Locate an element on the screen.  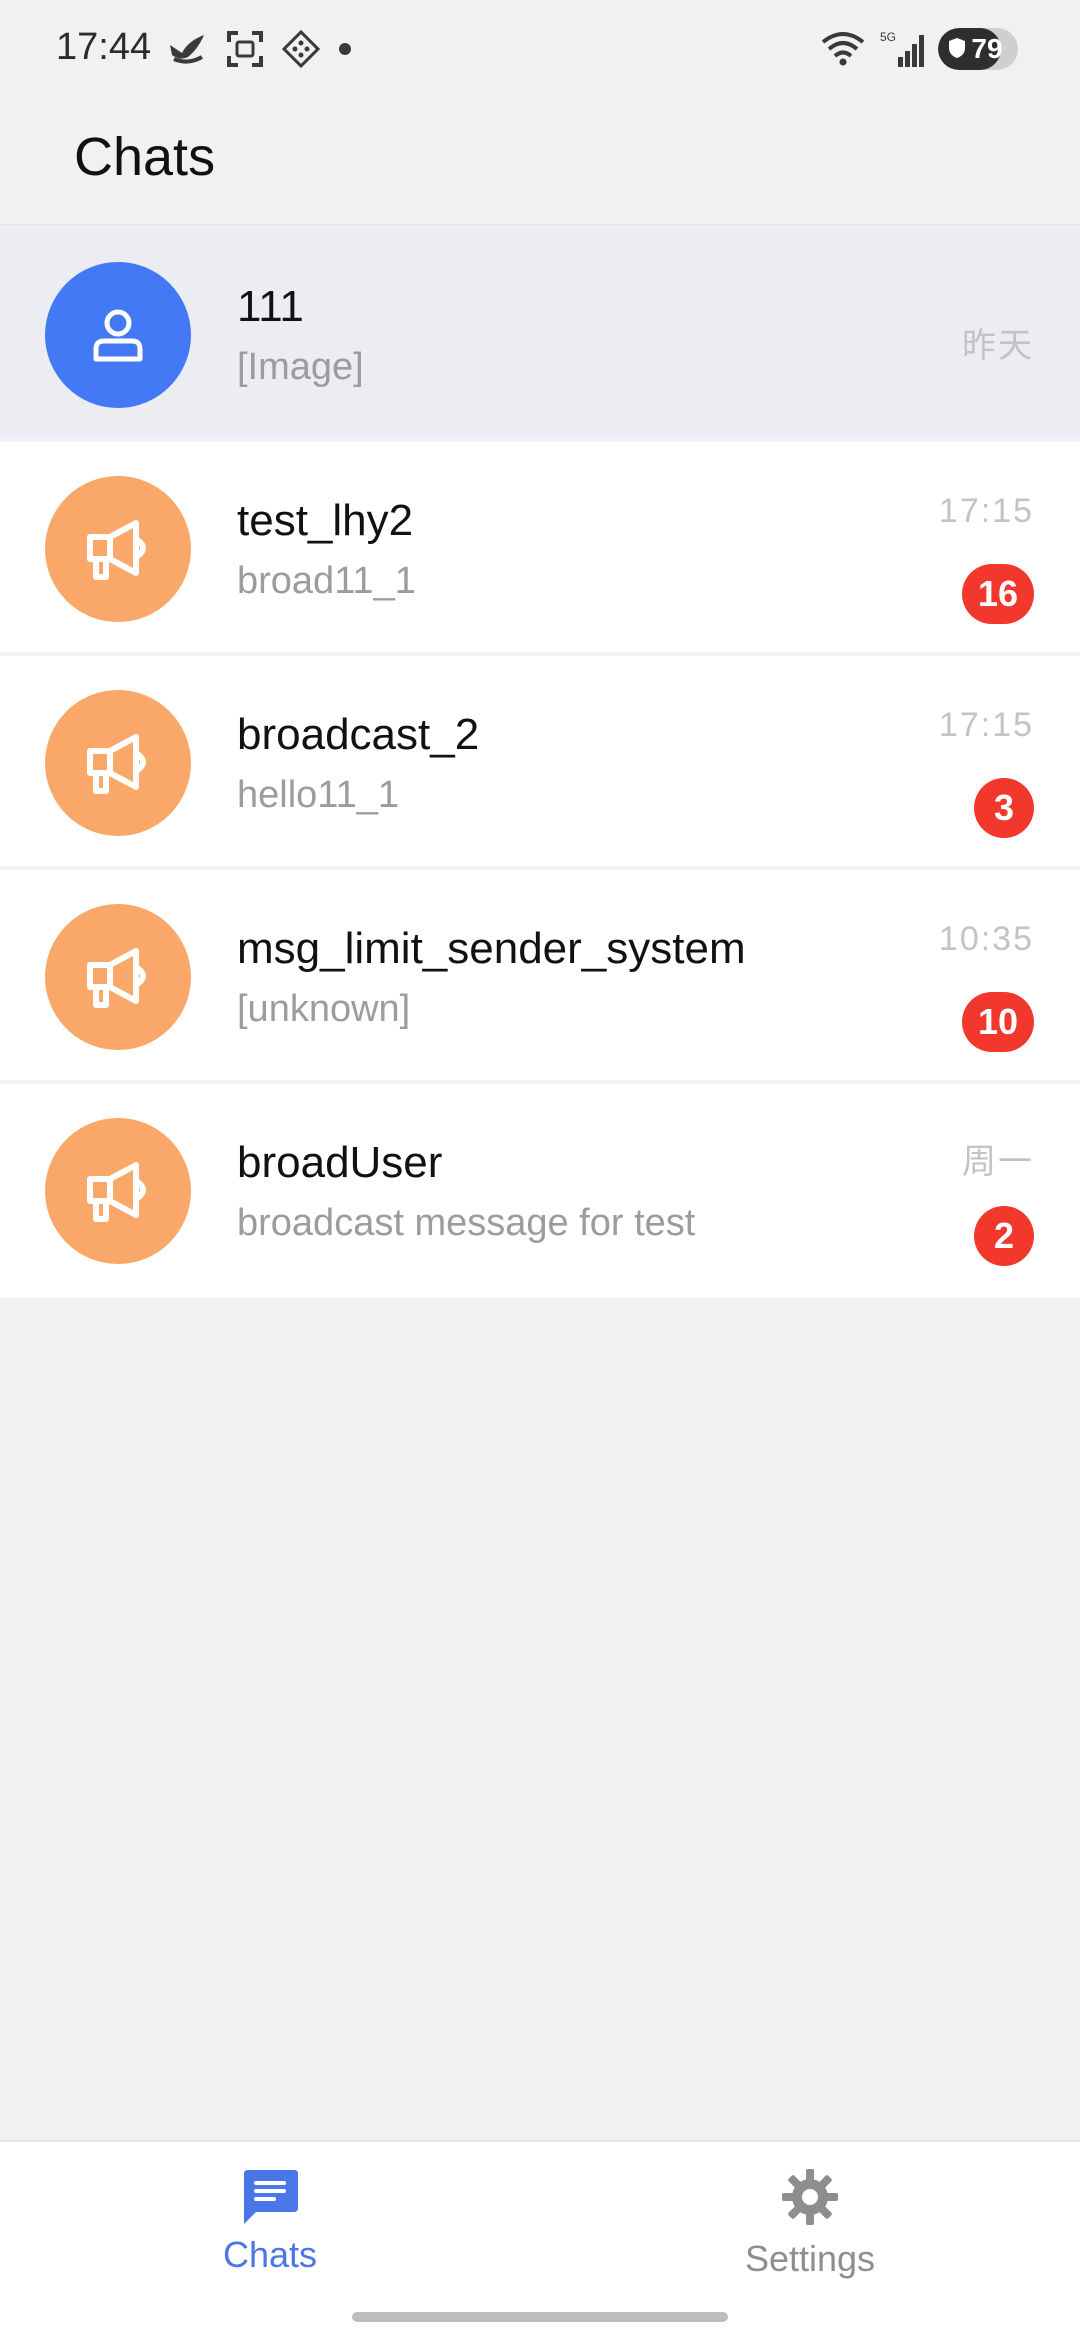
home-indicator is located at coordinates (540, 2317).